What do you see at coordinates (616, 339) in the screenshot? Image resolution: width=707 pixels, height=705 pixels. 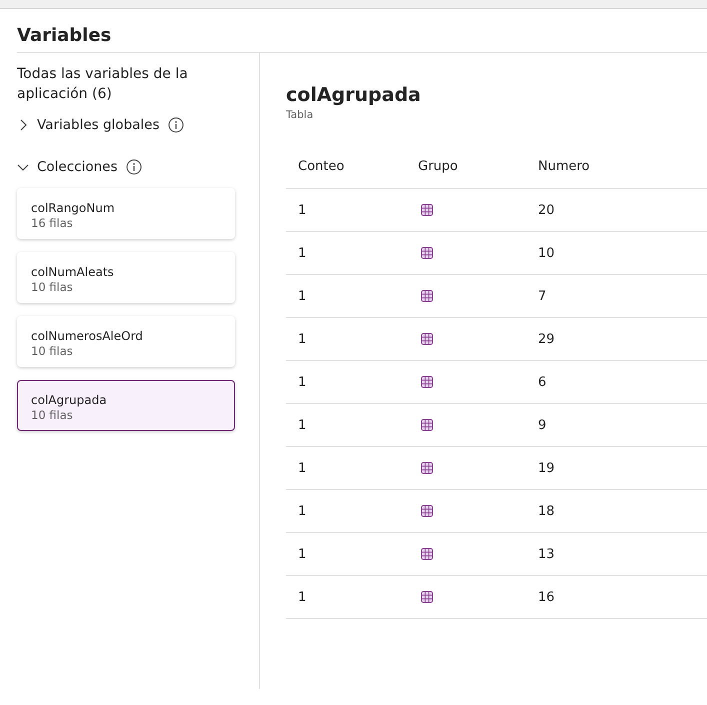 I see `table-cell: 29` at bounding box center [616, 339].